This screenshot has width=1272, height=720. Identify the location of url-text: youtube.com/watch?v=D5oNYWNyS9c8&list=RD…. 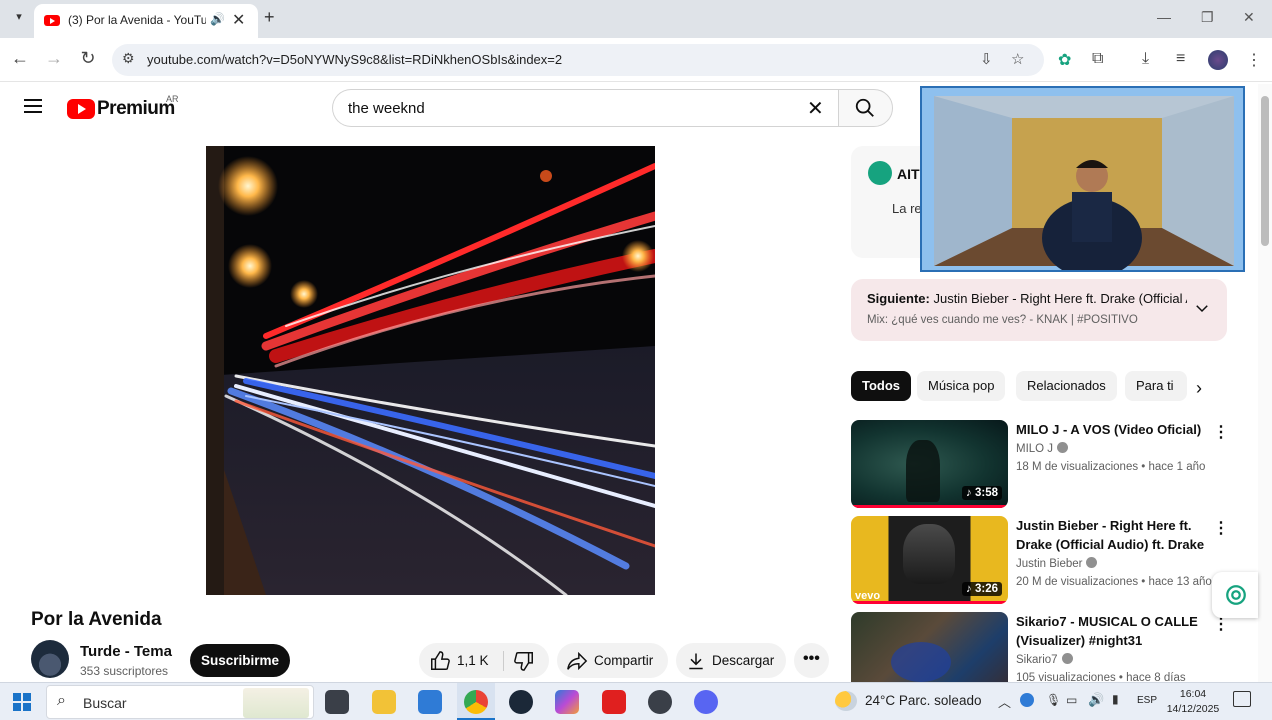
(354, 59).